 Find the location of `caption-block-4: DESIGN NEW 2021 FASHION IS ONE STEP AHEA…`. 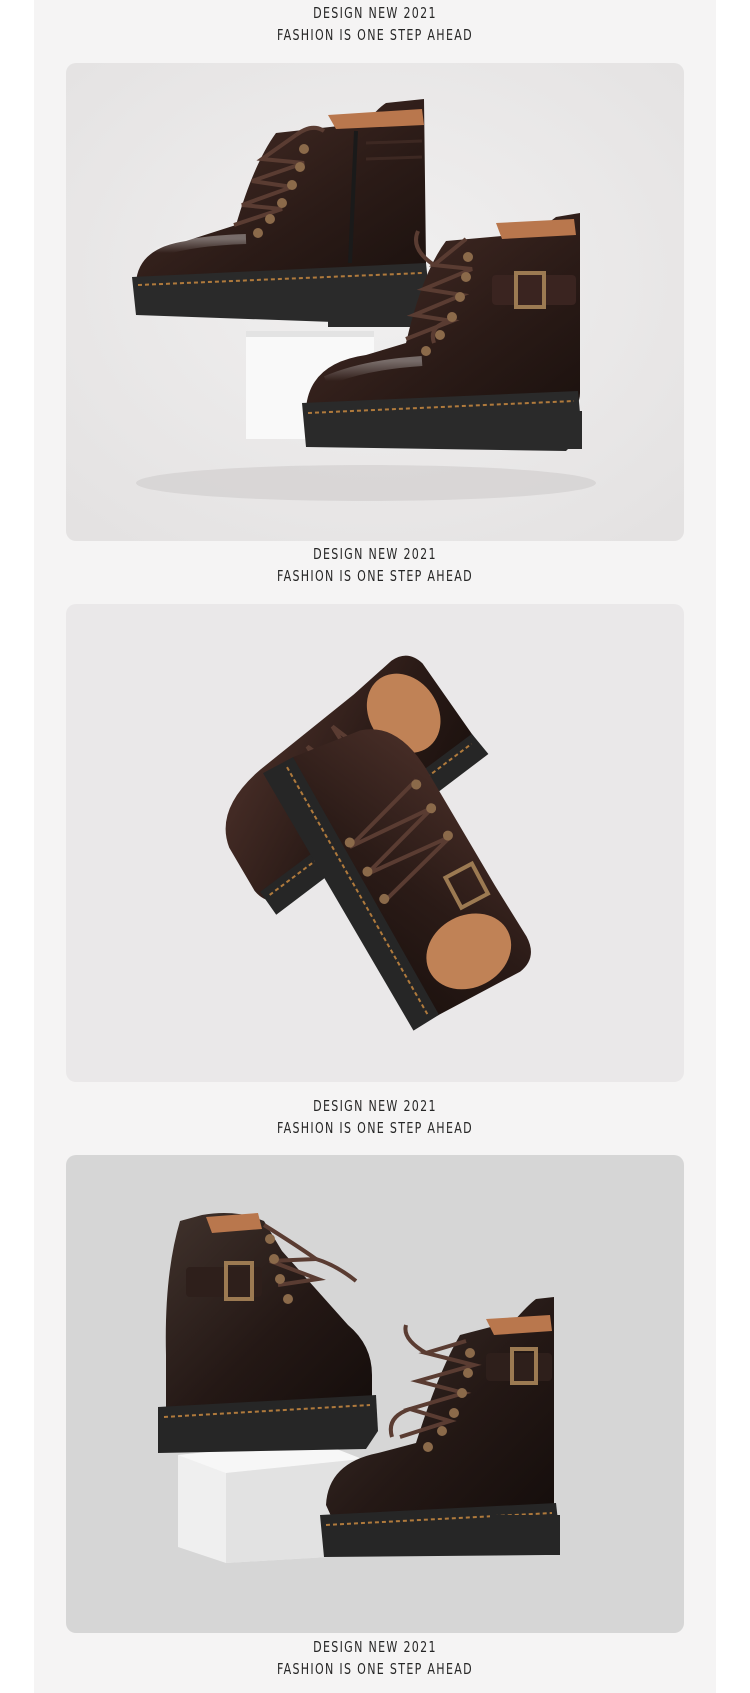

caption-block-4: DESIGN NEW 2021 FASHION IS ONE STEP AHEA… is located at coordinates (375, 1658).